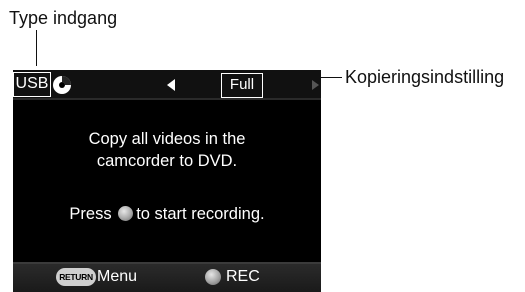  Describe the element at coordinates (76, 277) in the screenshot. I see `return-button: RETURN` at that location.